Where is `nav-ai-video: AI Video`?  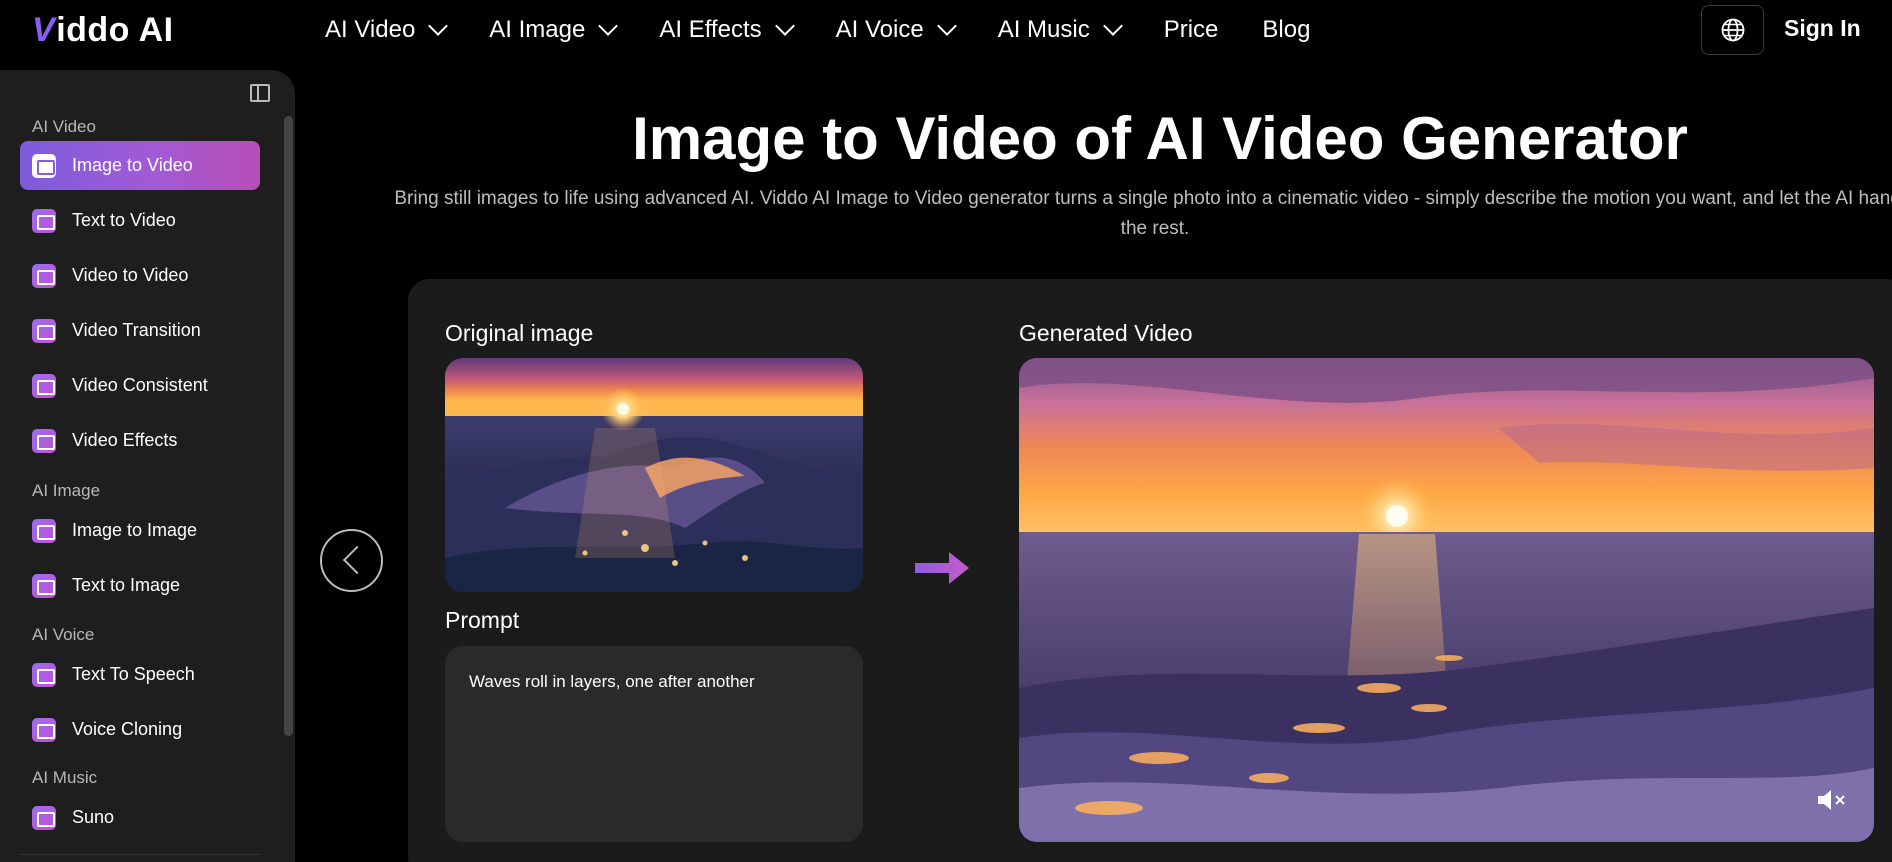
nav-ai-video: AI Video is located at coordinates (387, 30).